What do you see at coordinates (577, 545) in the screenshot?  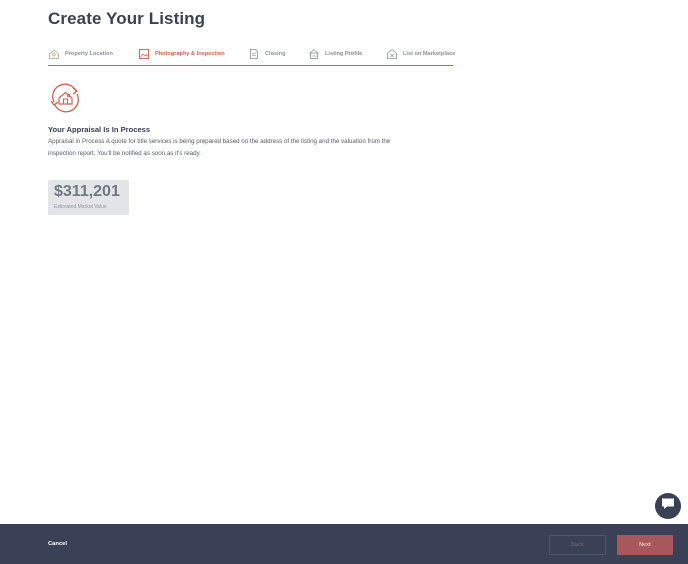 I see `back-button: Back` at bounding box center [577, 545].